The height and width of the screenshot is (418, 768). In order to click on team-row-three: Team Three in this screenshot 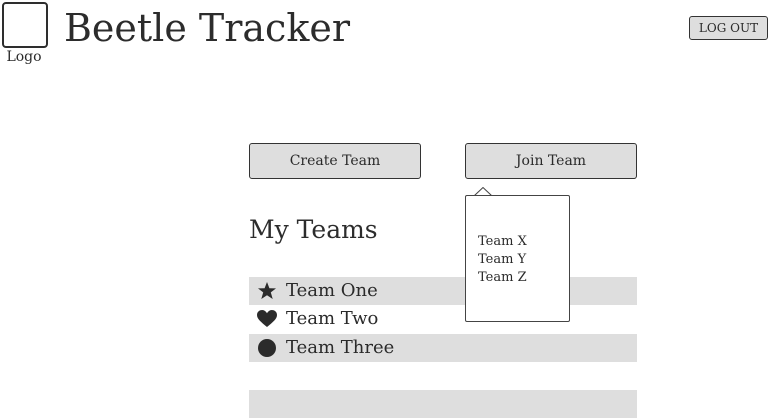, I will do `click(443, 348)`.